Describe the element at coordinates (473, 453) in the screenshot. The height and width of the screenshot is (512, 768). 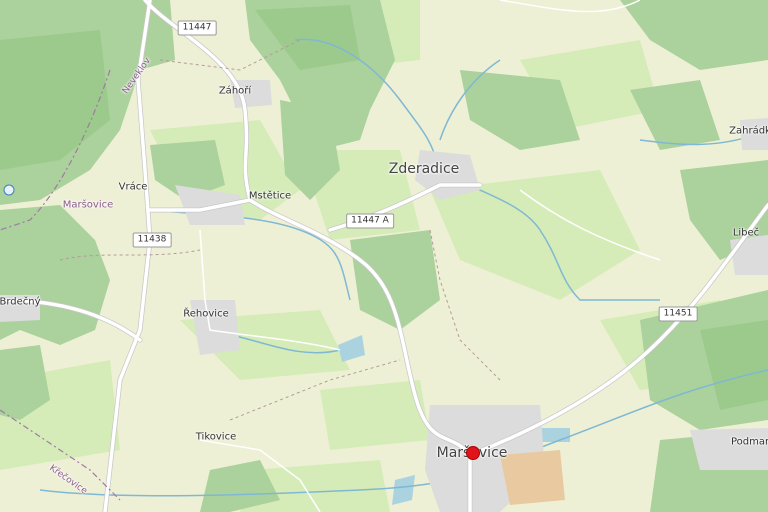
I see `location-marker` at that location.